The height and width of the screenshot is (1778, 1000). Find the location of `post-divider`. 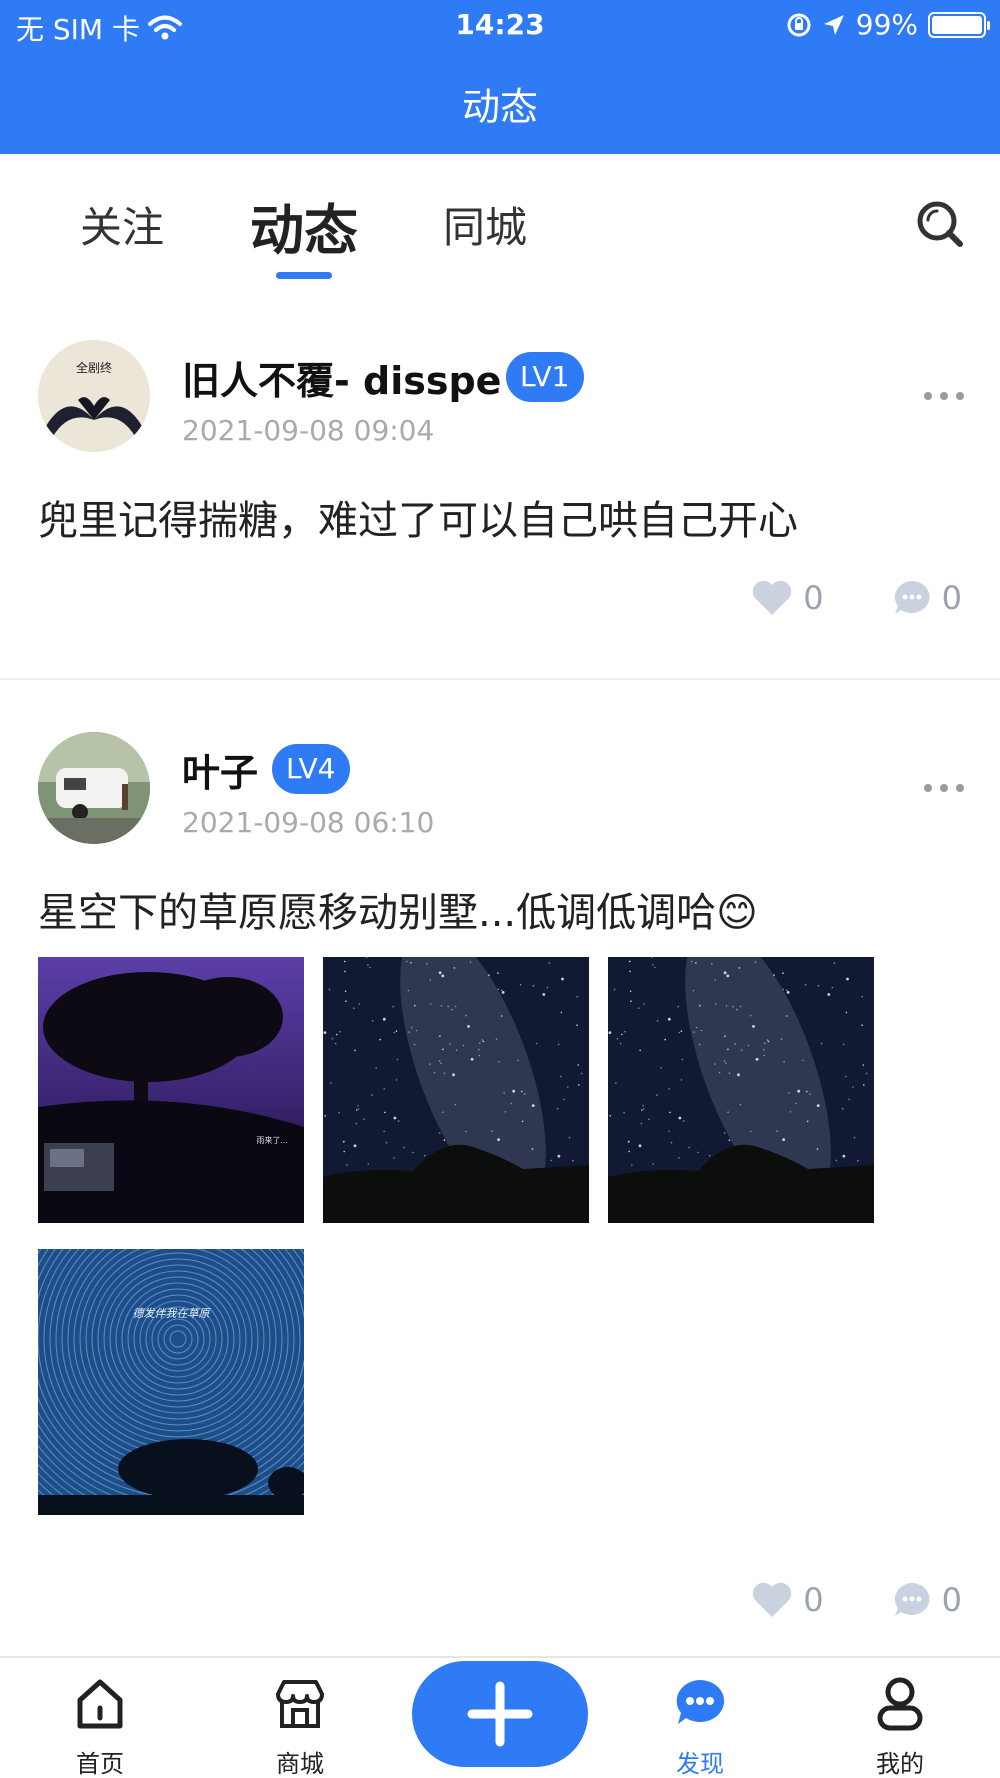

post-divider is located at coordinates (500, 679).